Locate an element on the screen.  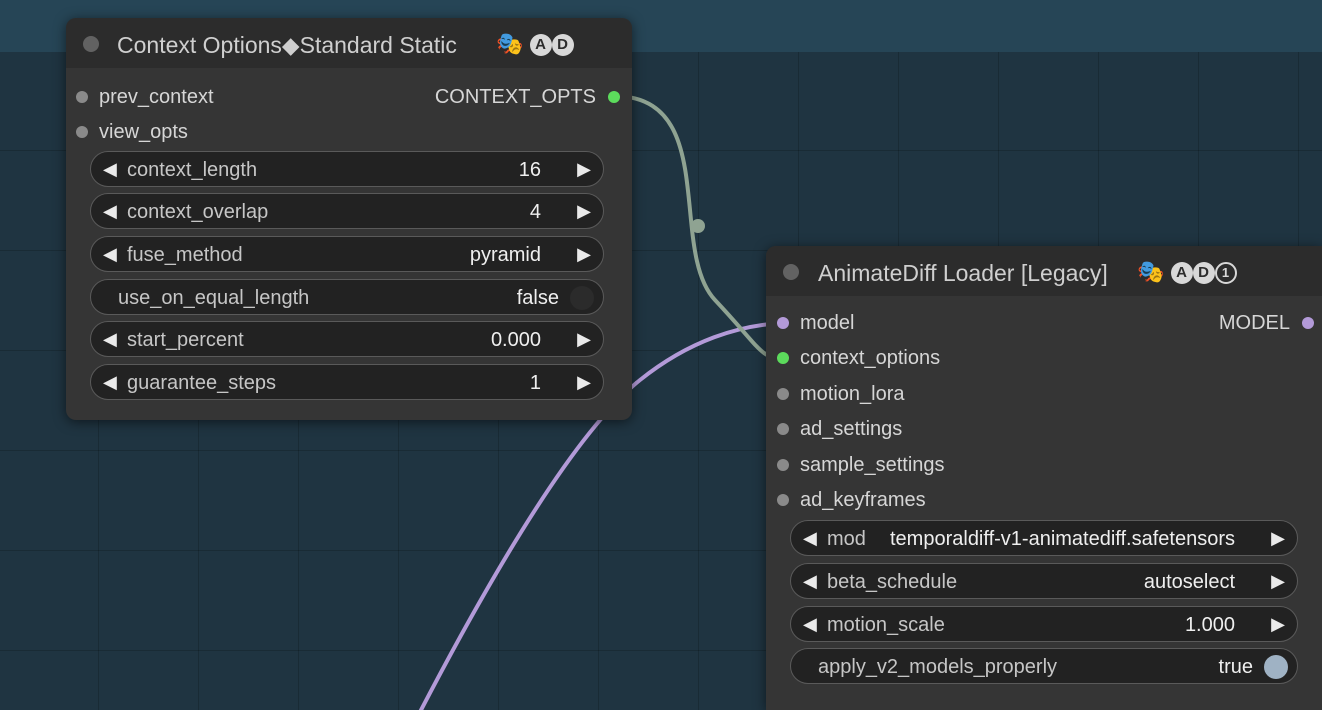
widget-guarantee-steps: ◀ guarantee_steps 1 ▶ is located at coordinates (347, 382).